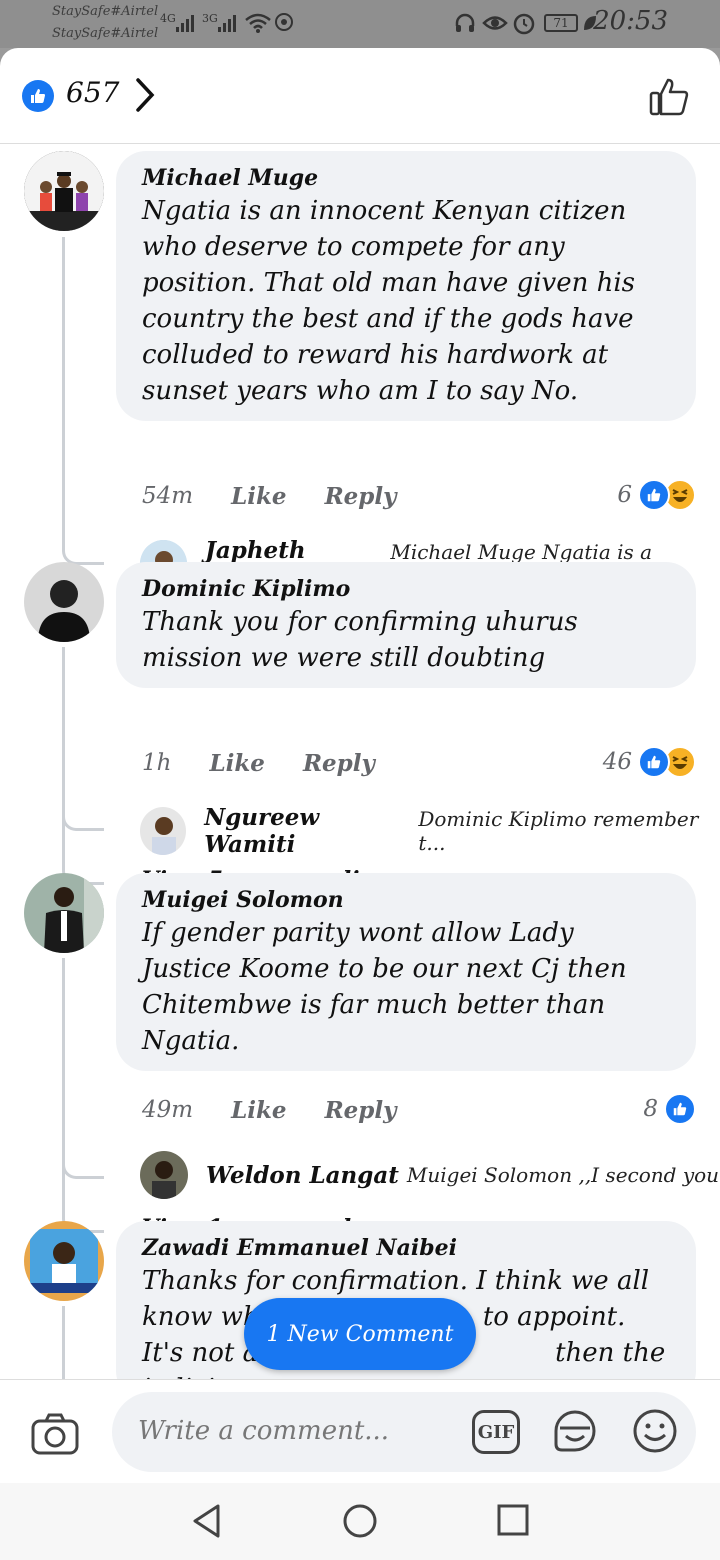 The image size is (720, 1560). Describe the element at coordinates (83, 515) in the screenshot. I see `reply-connector` at that location.